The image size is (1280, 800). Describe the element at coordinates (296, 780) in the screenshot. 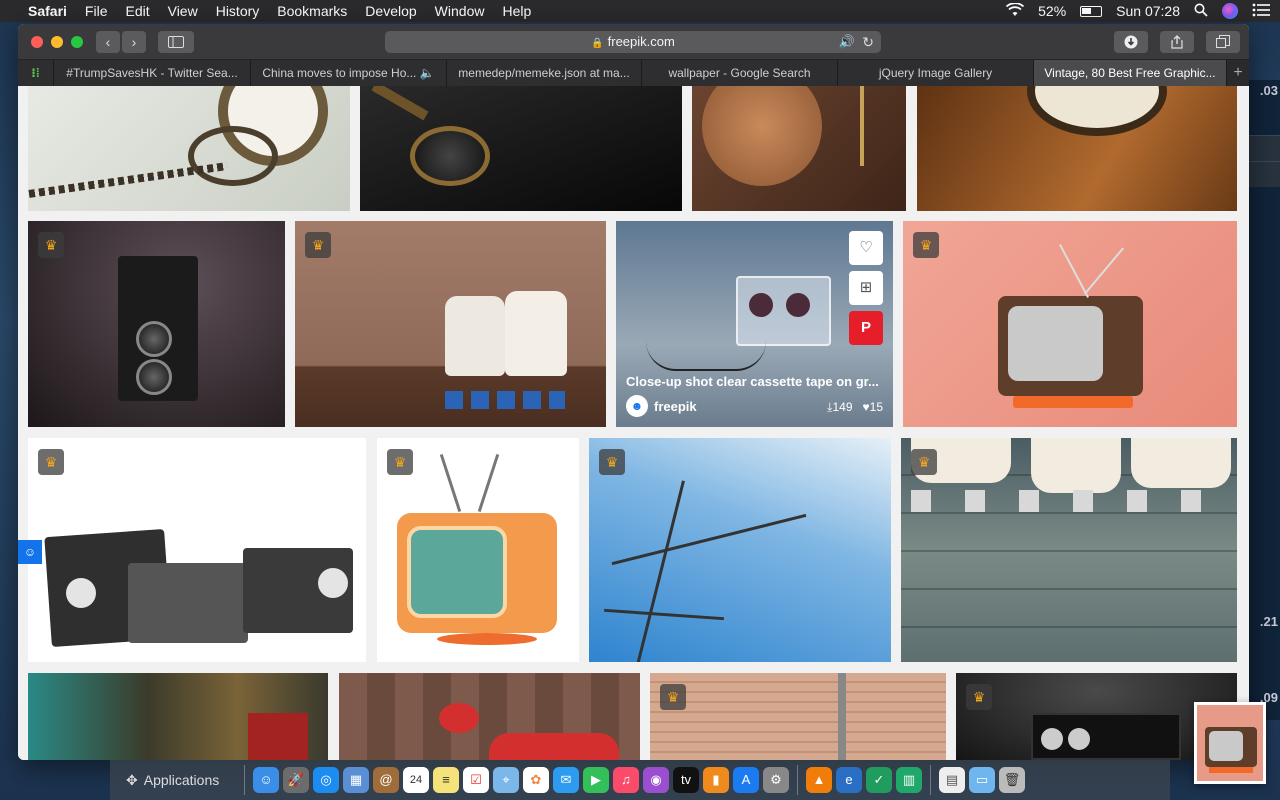

I see `launchpad-icon: 🚀` at that location.